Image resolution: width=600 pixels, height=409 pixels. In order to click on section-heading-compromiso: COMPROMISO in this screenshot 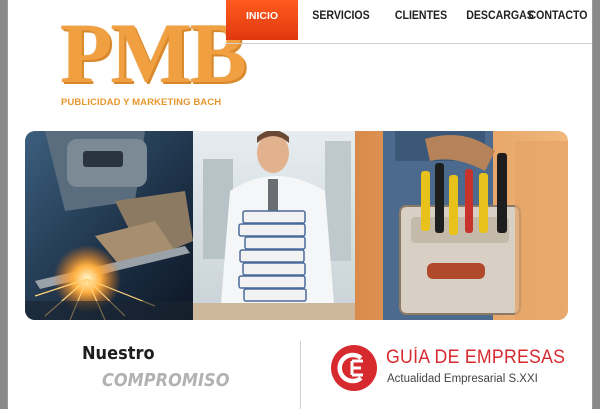, I will do `click(166, 380)`.